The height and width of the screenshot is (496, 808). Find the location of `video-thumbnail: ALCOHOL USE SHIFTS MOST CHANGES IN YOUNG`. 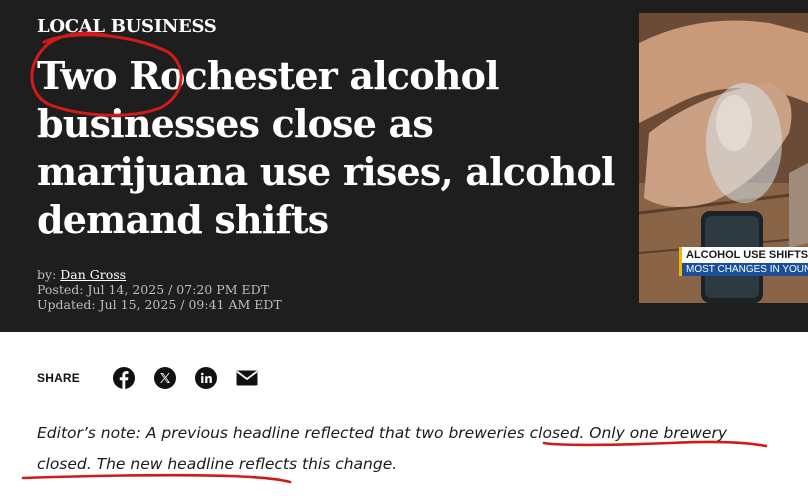

video-thumbnail: ALCOHOL USE SHIFTS MOST CHANGES IN YOUNG is located at coordinates (723, 158).